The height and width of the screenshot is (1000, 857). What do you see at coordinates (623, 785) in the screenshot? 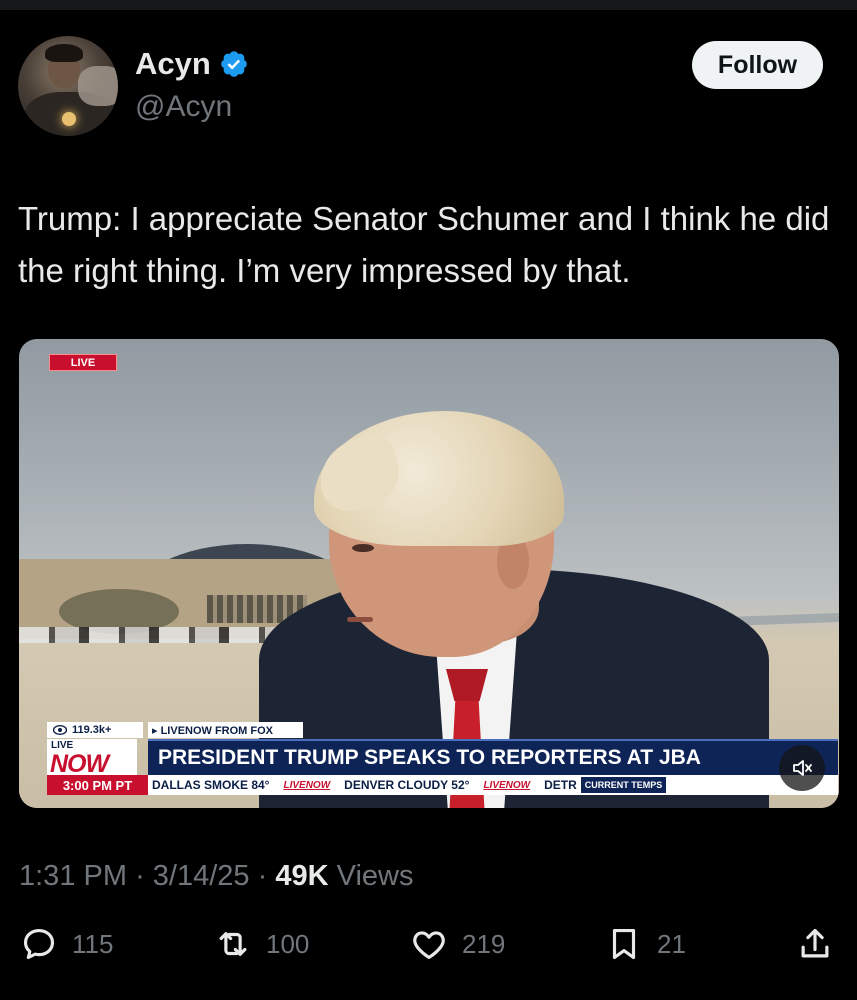
I see `ticker-current-temps: CURRENT TEMPS` at bounding box center [623, 785].